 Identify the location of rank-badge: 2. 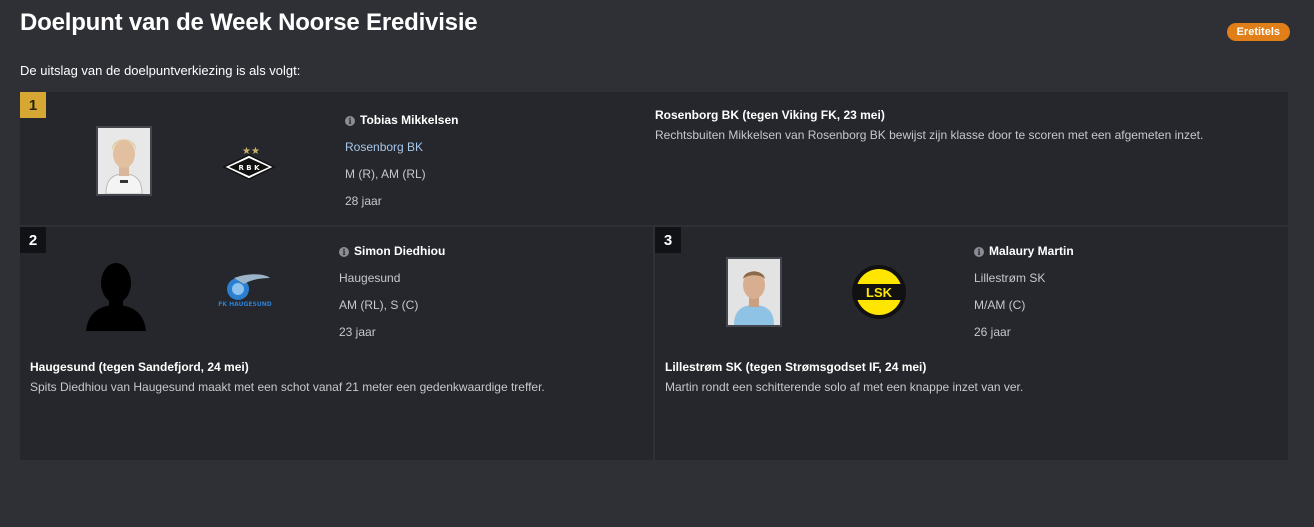
(33, 240).